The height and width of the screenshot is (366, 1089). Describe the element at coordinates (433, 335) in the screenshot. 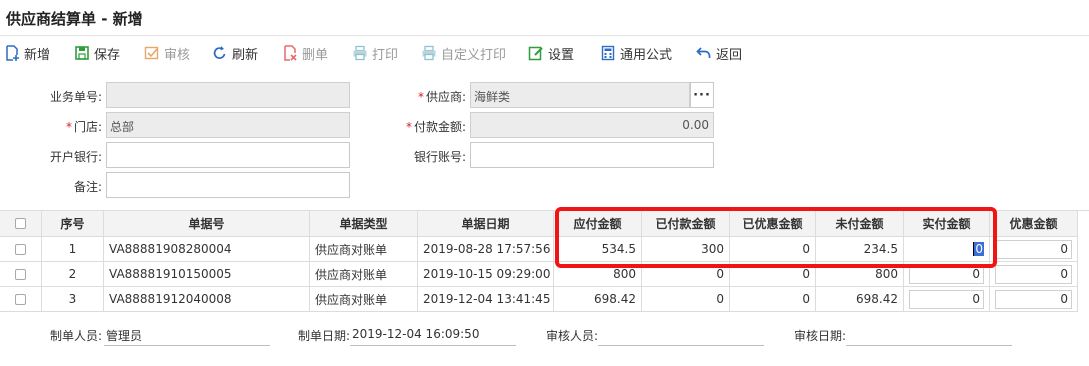

I see `created-date-value: 2019-12-04 16:09:50` at that location.